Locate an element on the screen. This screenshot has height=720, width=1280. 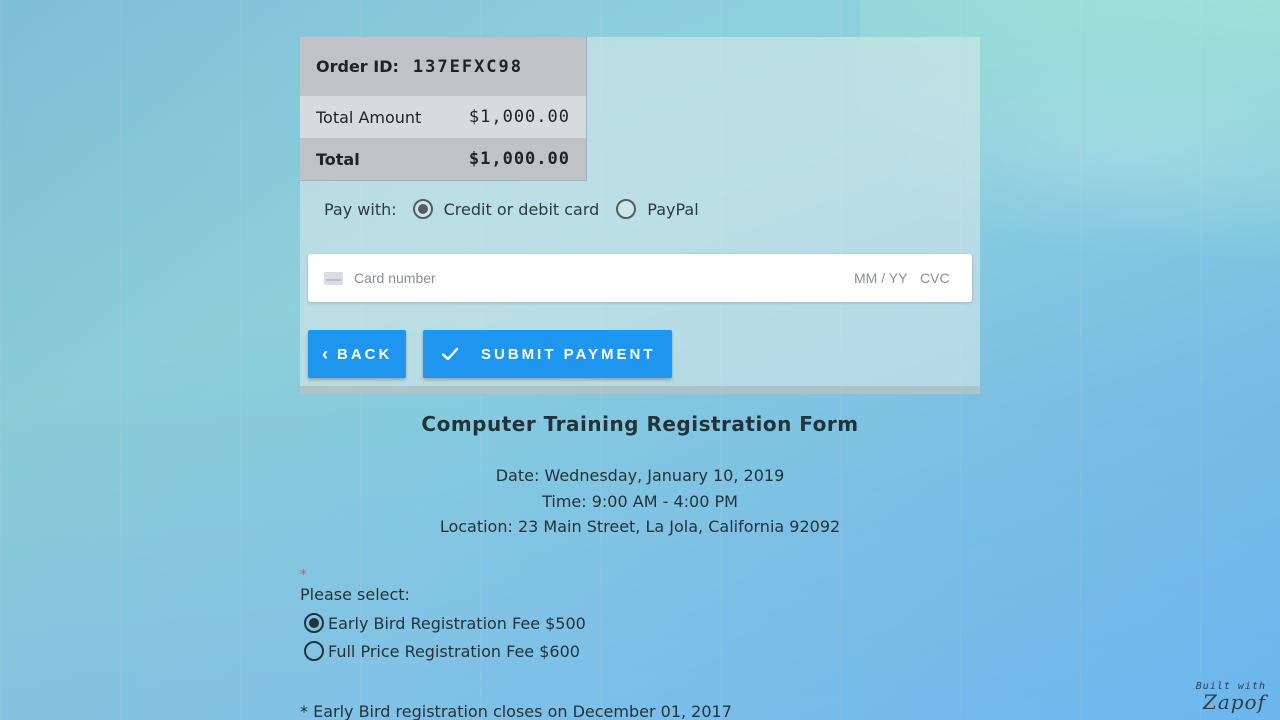
event-date: Date: Wednesday, January 10, 2019 is located at coordinates (640, 475).